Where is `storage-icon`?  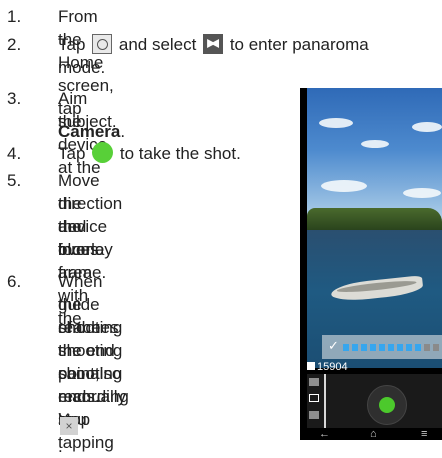
storage-icon is located at coordinates (311, 366).